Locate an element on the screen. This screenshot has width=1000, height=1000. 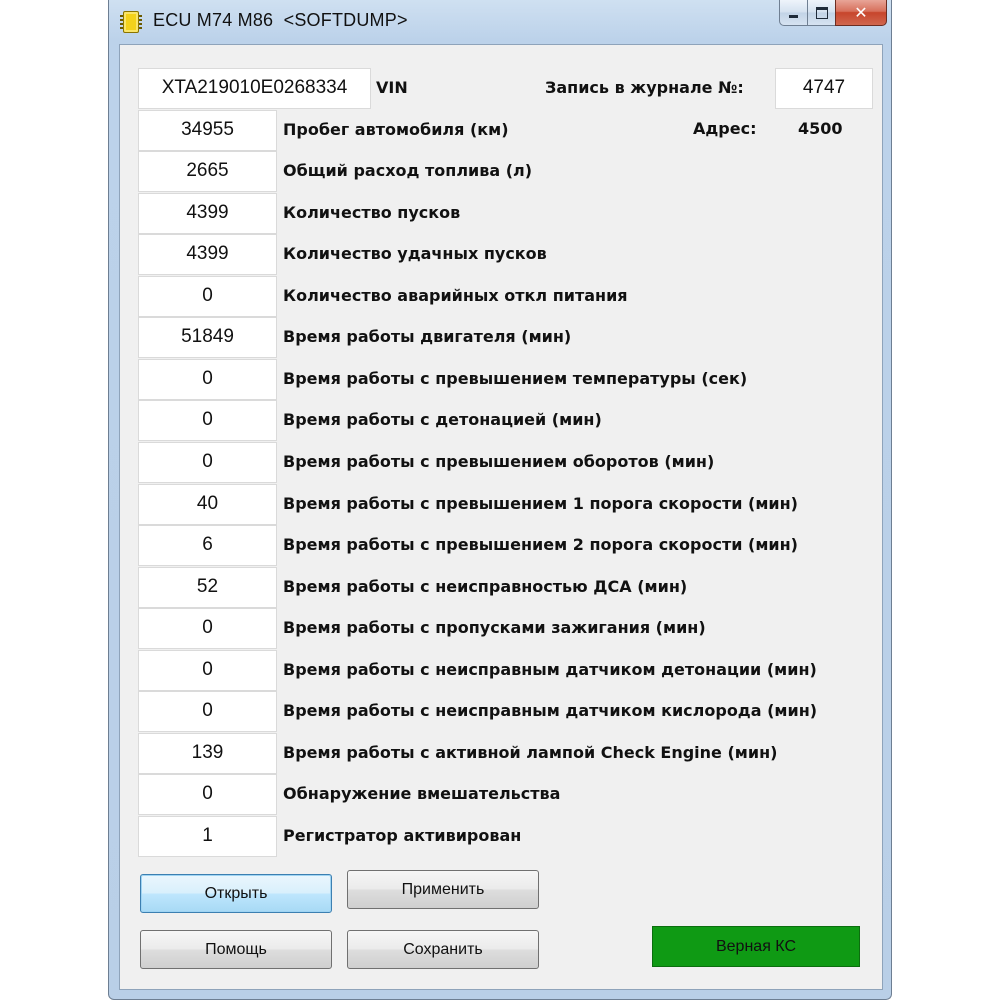
counter-field: 34955 is located at coordinates (207, 130).